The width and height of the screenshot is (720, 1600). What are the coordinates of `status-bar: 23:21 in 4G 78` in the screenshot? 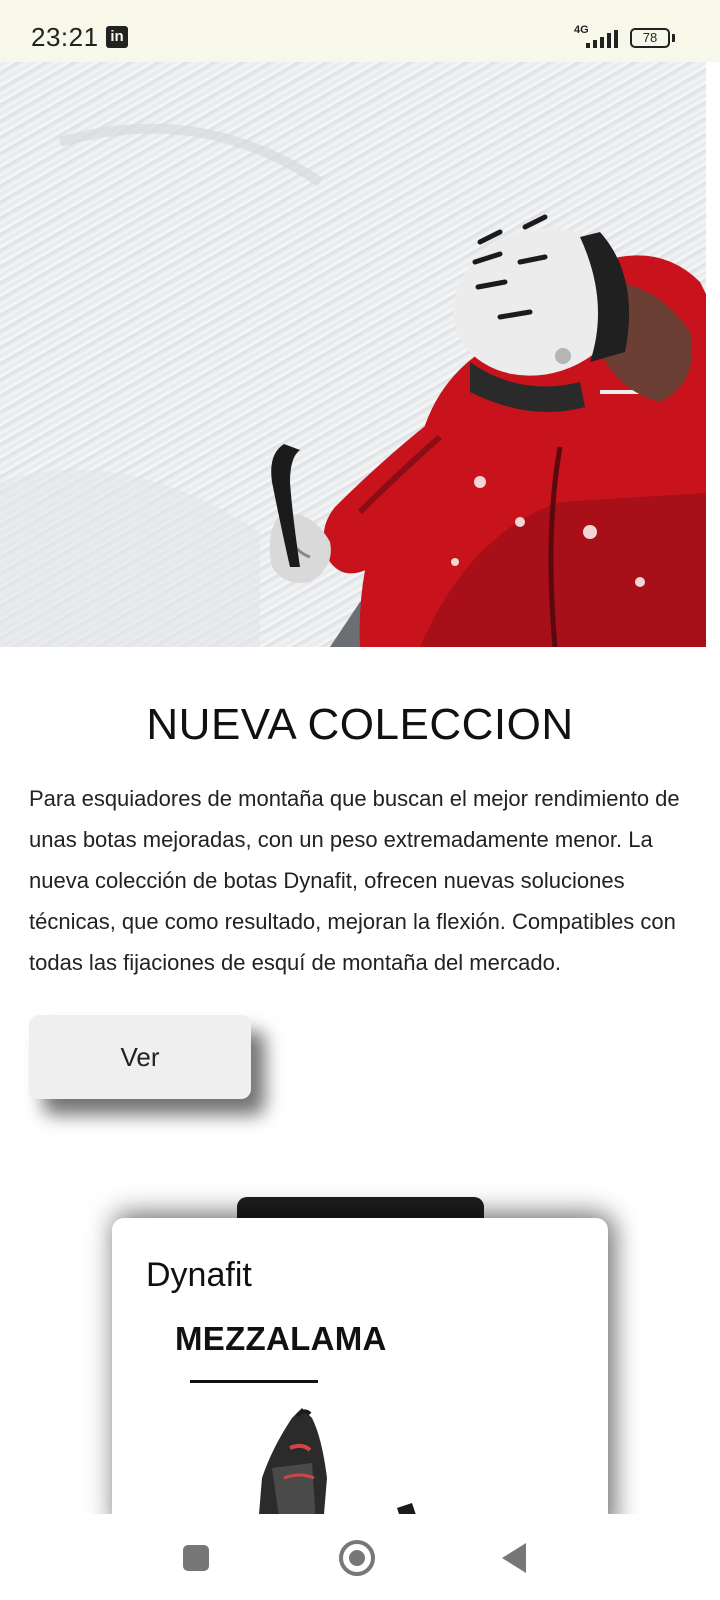 It's located at (360, 31).